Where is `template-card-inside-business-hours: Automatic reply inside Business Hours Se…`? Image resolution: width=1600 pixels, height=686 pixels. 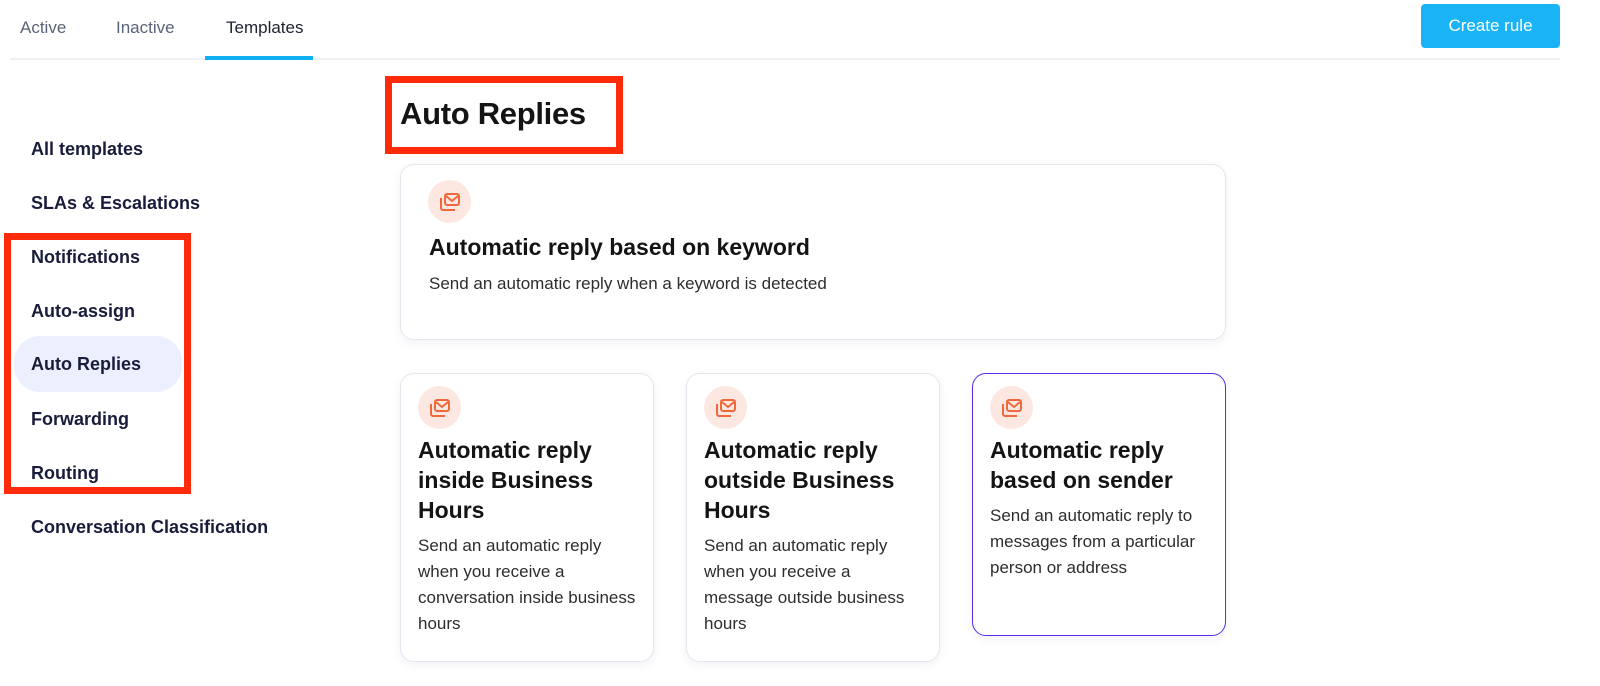
template-card-inside-business-hours: Automatic reply inside Business Hours Se… is located at coordinates (527, 517).